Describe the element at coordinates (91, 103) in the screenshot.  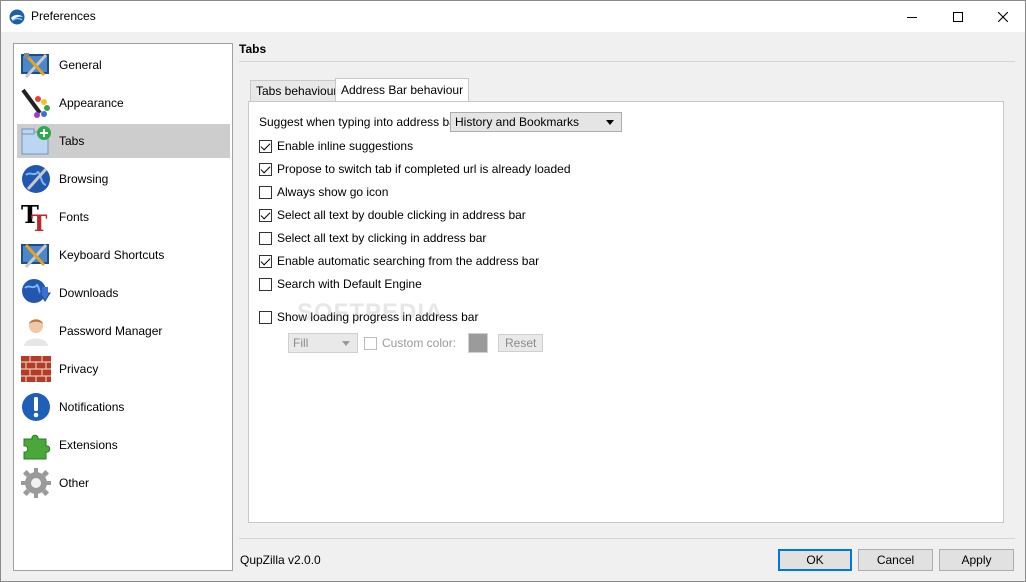
I see `sidebar-item-label: Appearance` at that location.